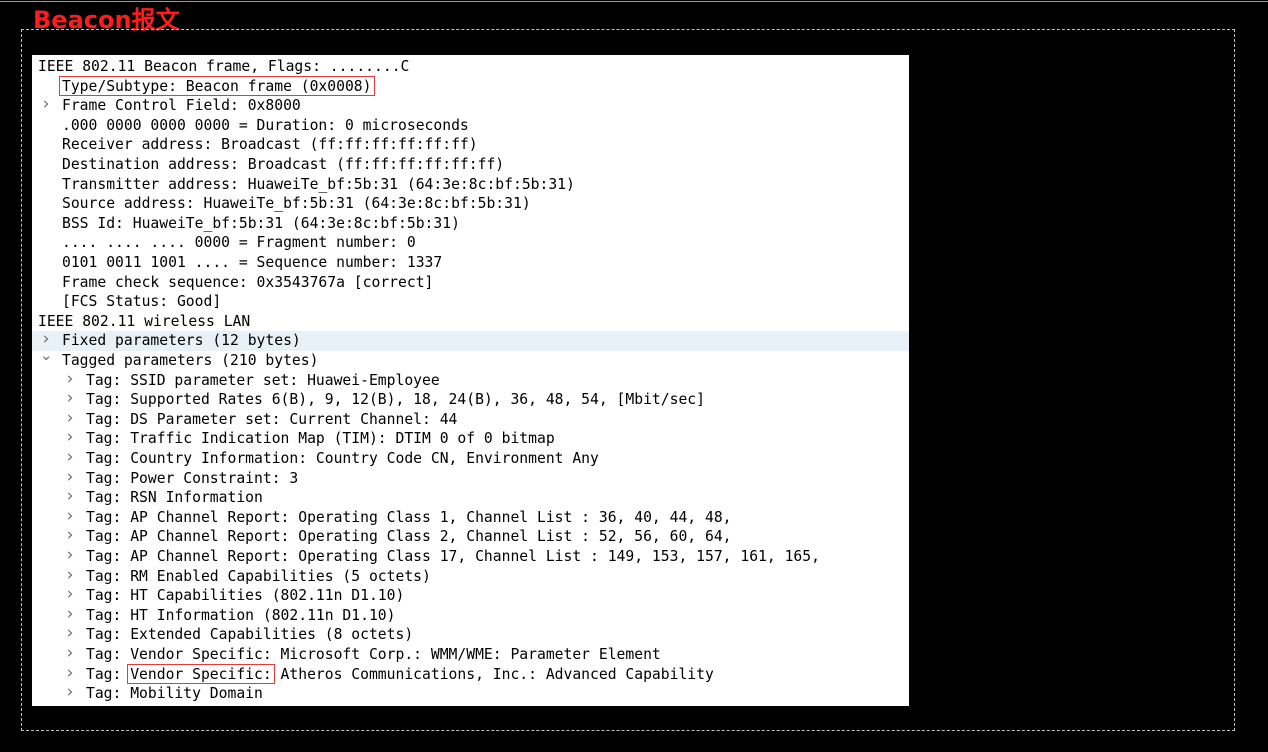 Image resolution: width=1268 pixels, height=752 pixels. What do you see at coordinates (470, 340) in the screenshot?
I see `tree-row: › Fixed parameters (12 bytes)` at bounding box center [470, 340].